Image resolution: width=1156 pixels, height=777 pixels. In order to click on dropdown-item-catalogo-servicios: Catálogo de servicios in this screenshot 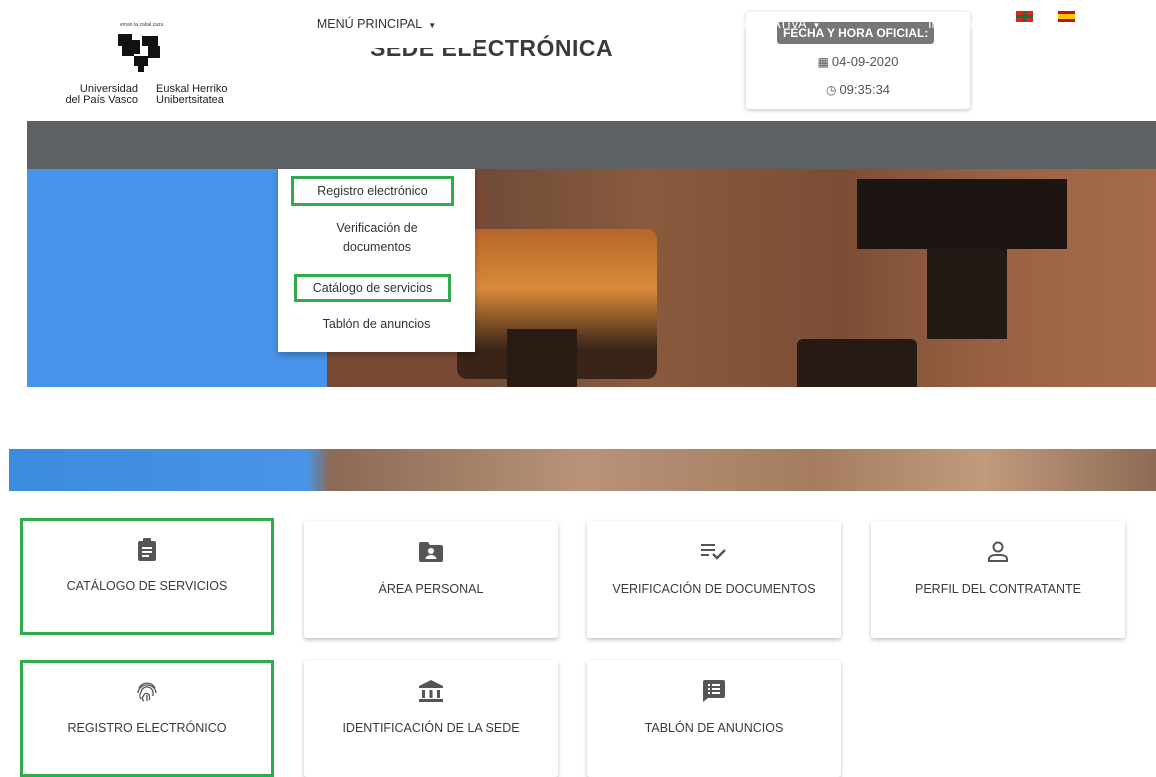, I will do `click(372, 288)`.